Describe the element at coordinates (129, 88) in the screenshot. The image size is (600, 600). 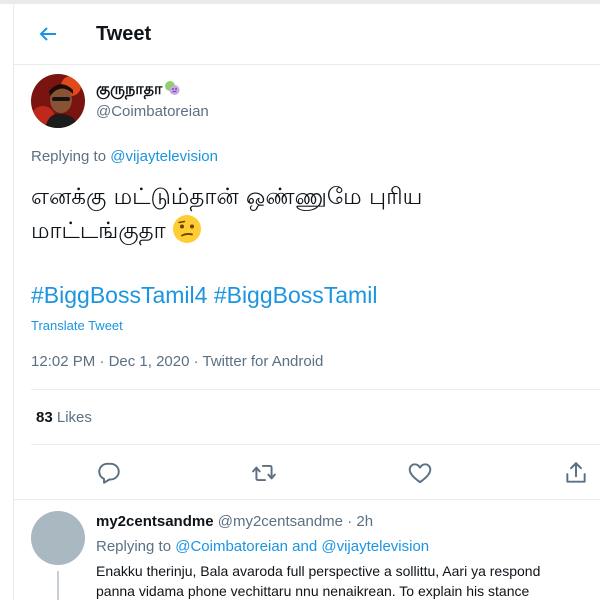
I see `author-name-text: குருநாதா` at that location.